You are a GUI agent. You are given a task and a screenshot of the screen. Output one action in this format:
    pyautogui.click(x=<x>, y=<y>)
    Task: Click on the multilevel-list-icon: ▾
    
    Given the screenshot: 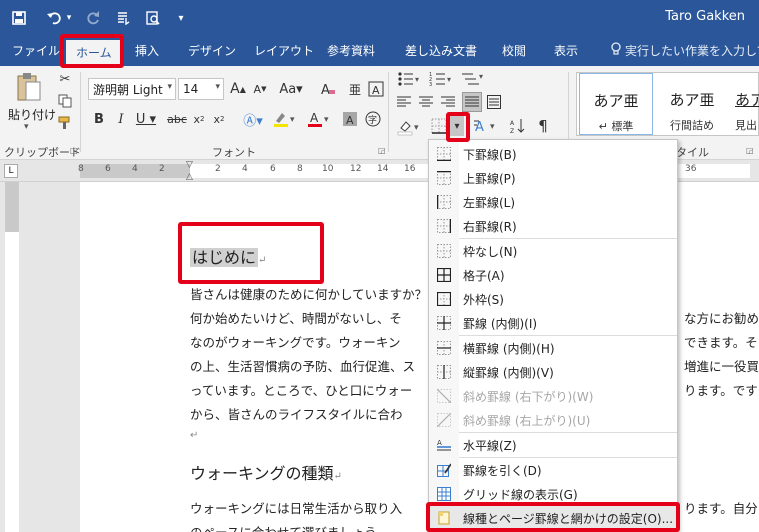 What is the action you would take?
    pyautogui.click(x=473, y=79)
    